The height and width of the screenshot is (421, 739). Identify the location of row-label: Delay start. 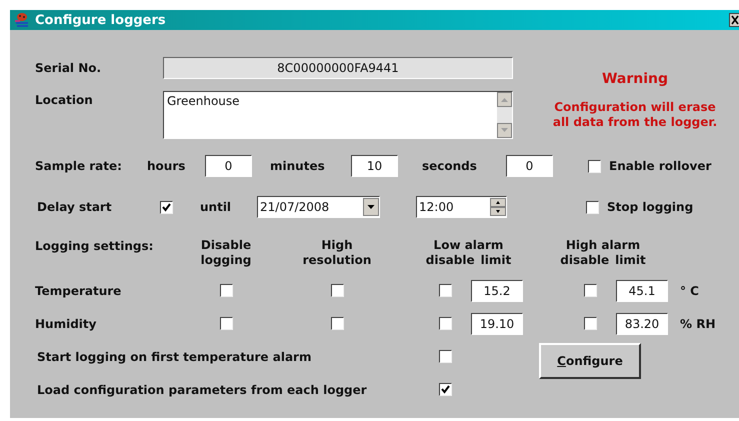
(75, 207).